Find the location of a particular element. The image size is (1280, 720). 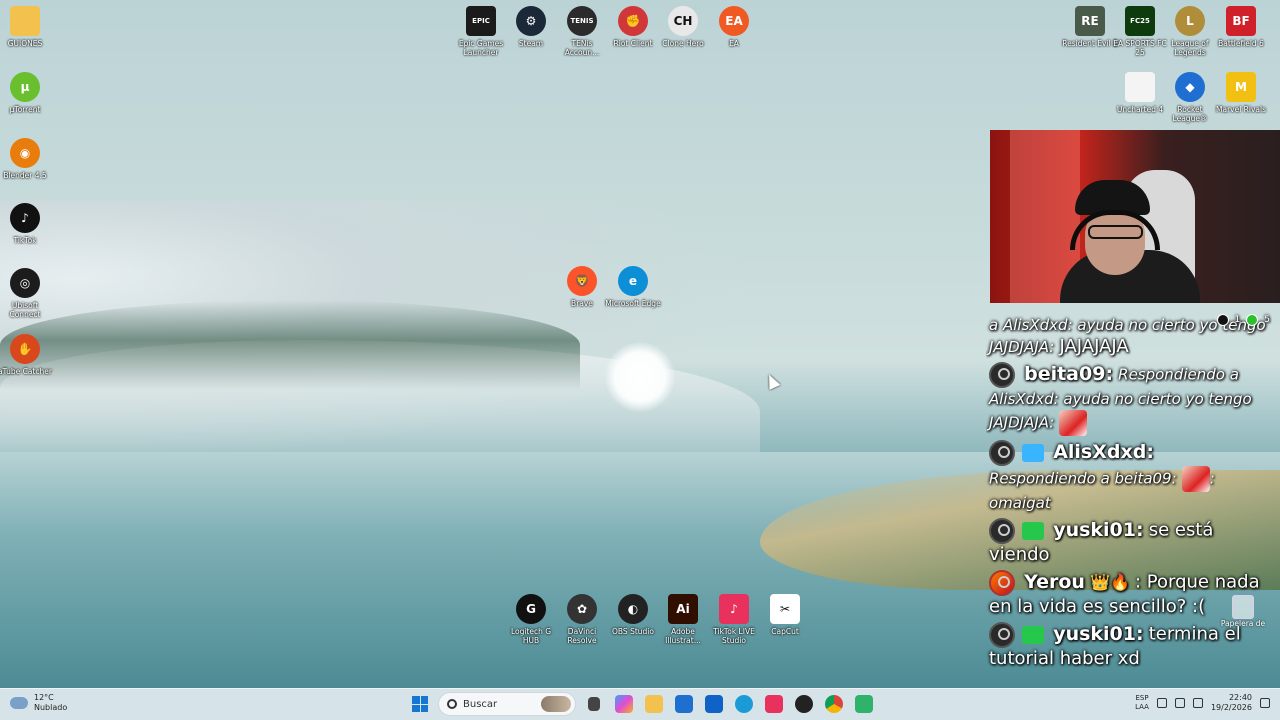

desktop-shortcut: ◐ OBS Studio is located at coordinates (633, 615).